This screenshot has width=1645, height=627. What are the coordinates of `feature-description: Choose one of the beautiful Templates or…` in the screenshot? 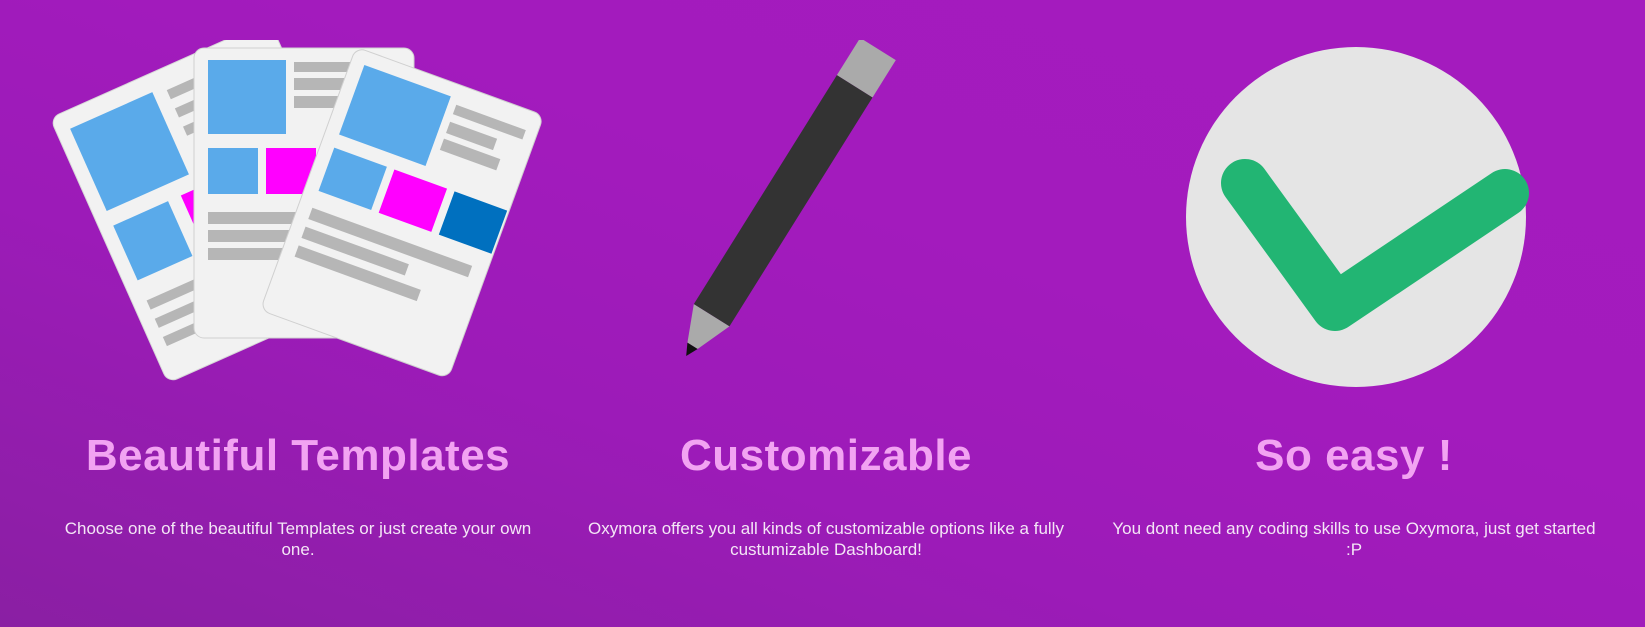 It's located at (298, 539).